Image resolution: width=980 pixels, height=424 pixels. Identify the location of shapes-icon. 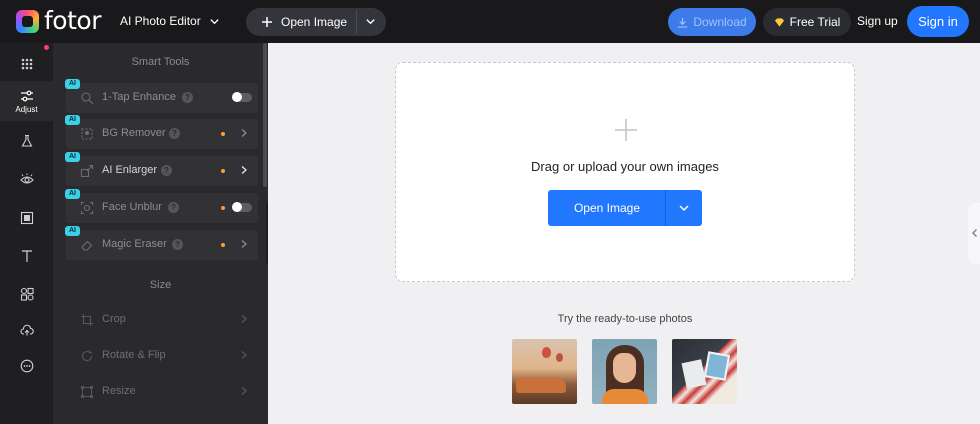
(27, 294).